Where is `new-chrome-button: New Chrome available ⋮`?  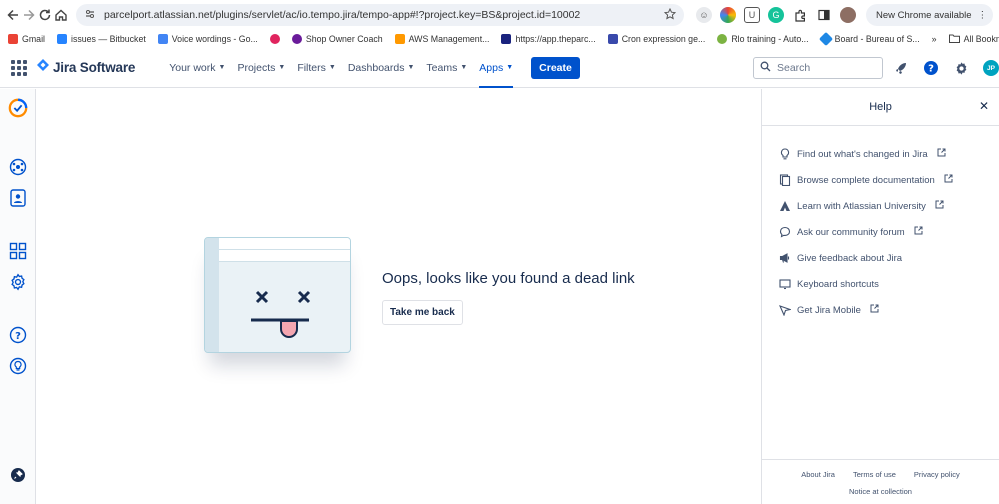
new-chrome-button: New Chrome available ⋮ is located at coordinates (930, 15).